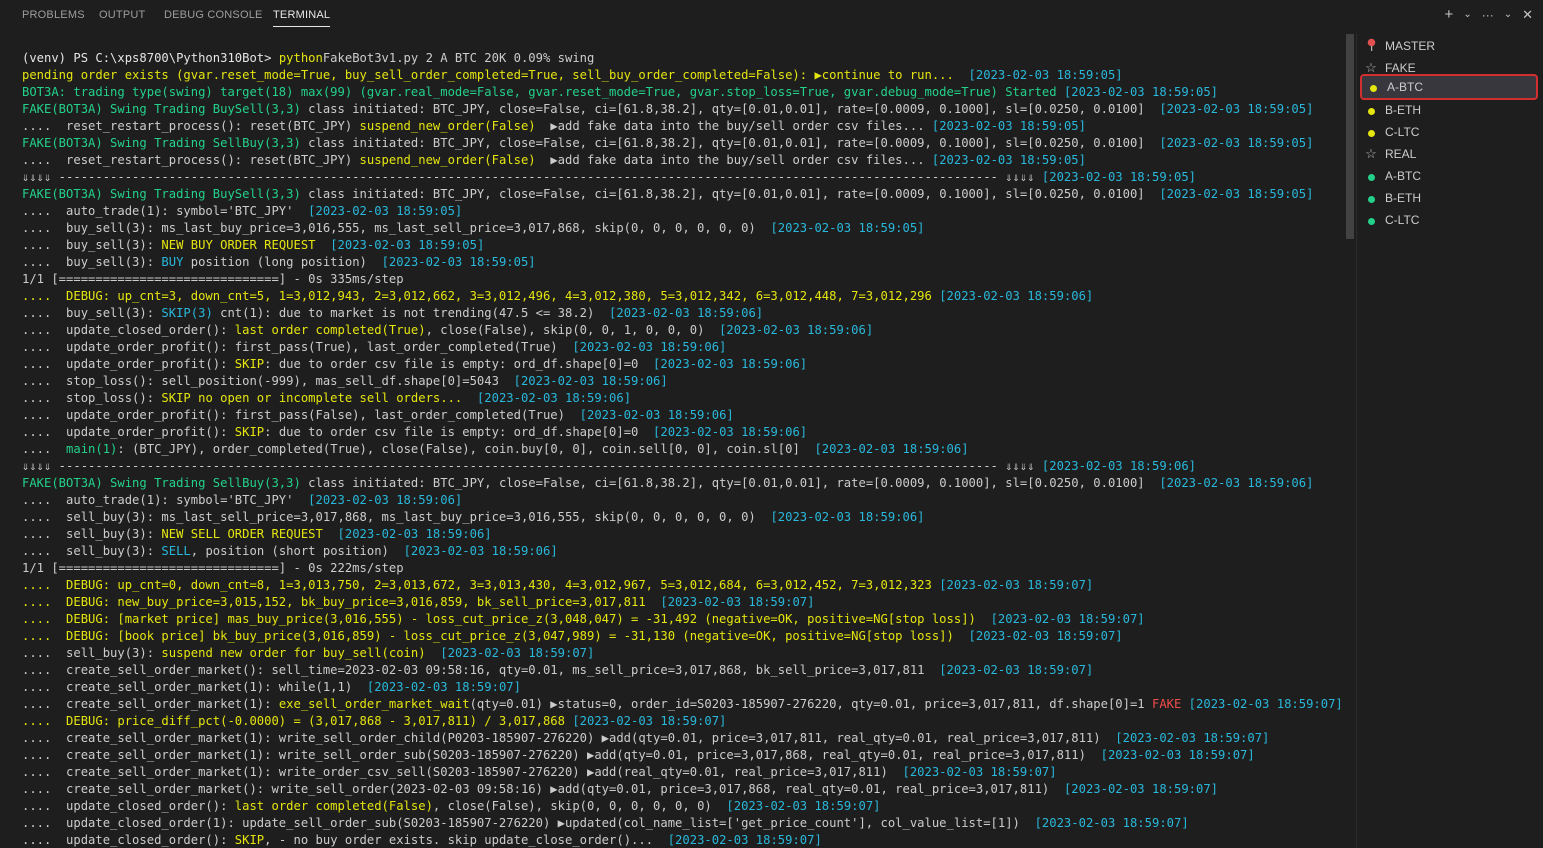 Image resolution: width=1543 pixels, height=848 pixels. What do you see at coordinates (249, 432) in the screenshot?
I see `terminal-segment: SKIP` at bounding box center [249, 432].